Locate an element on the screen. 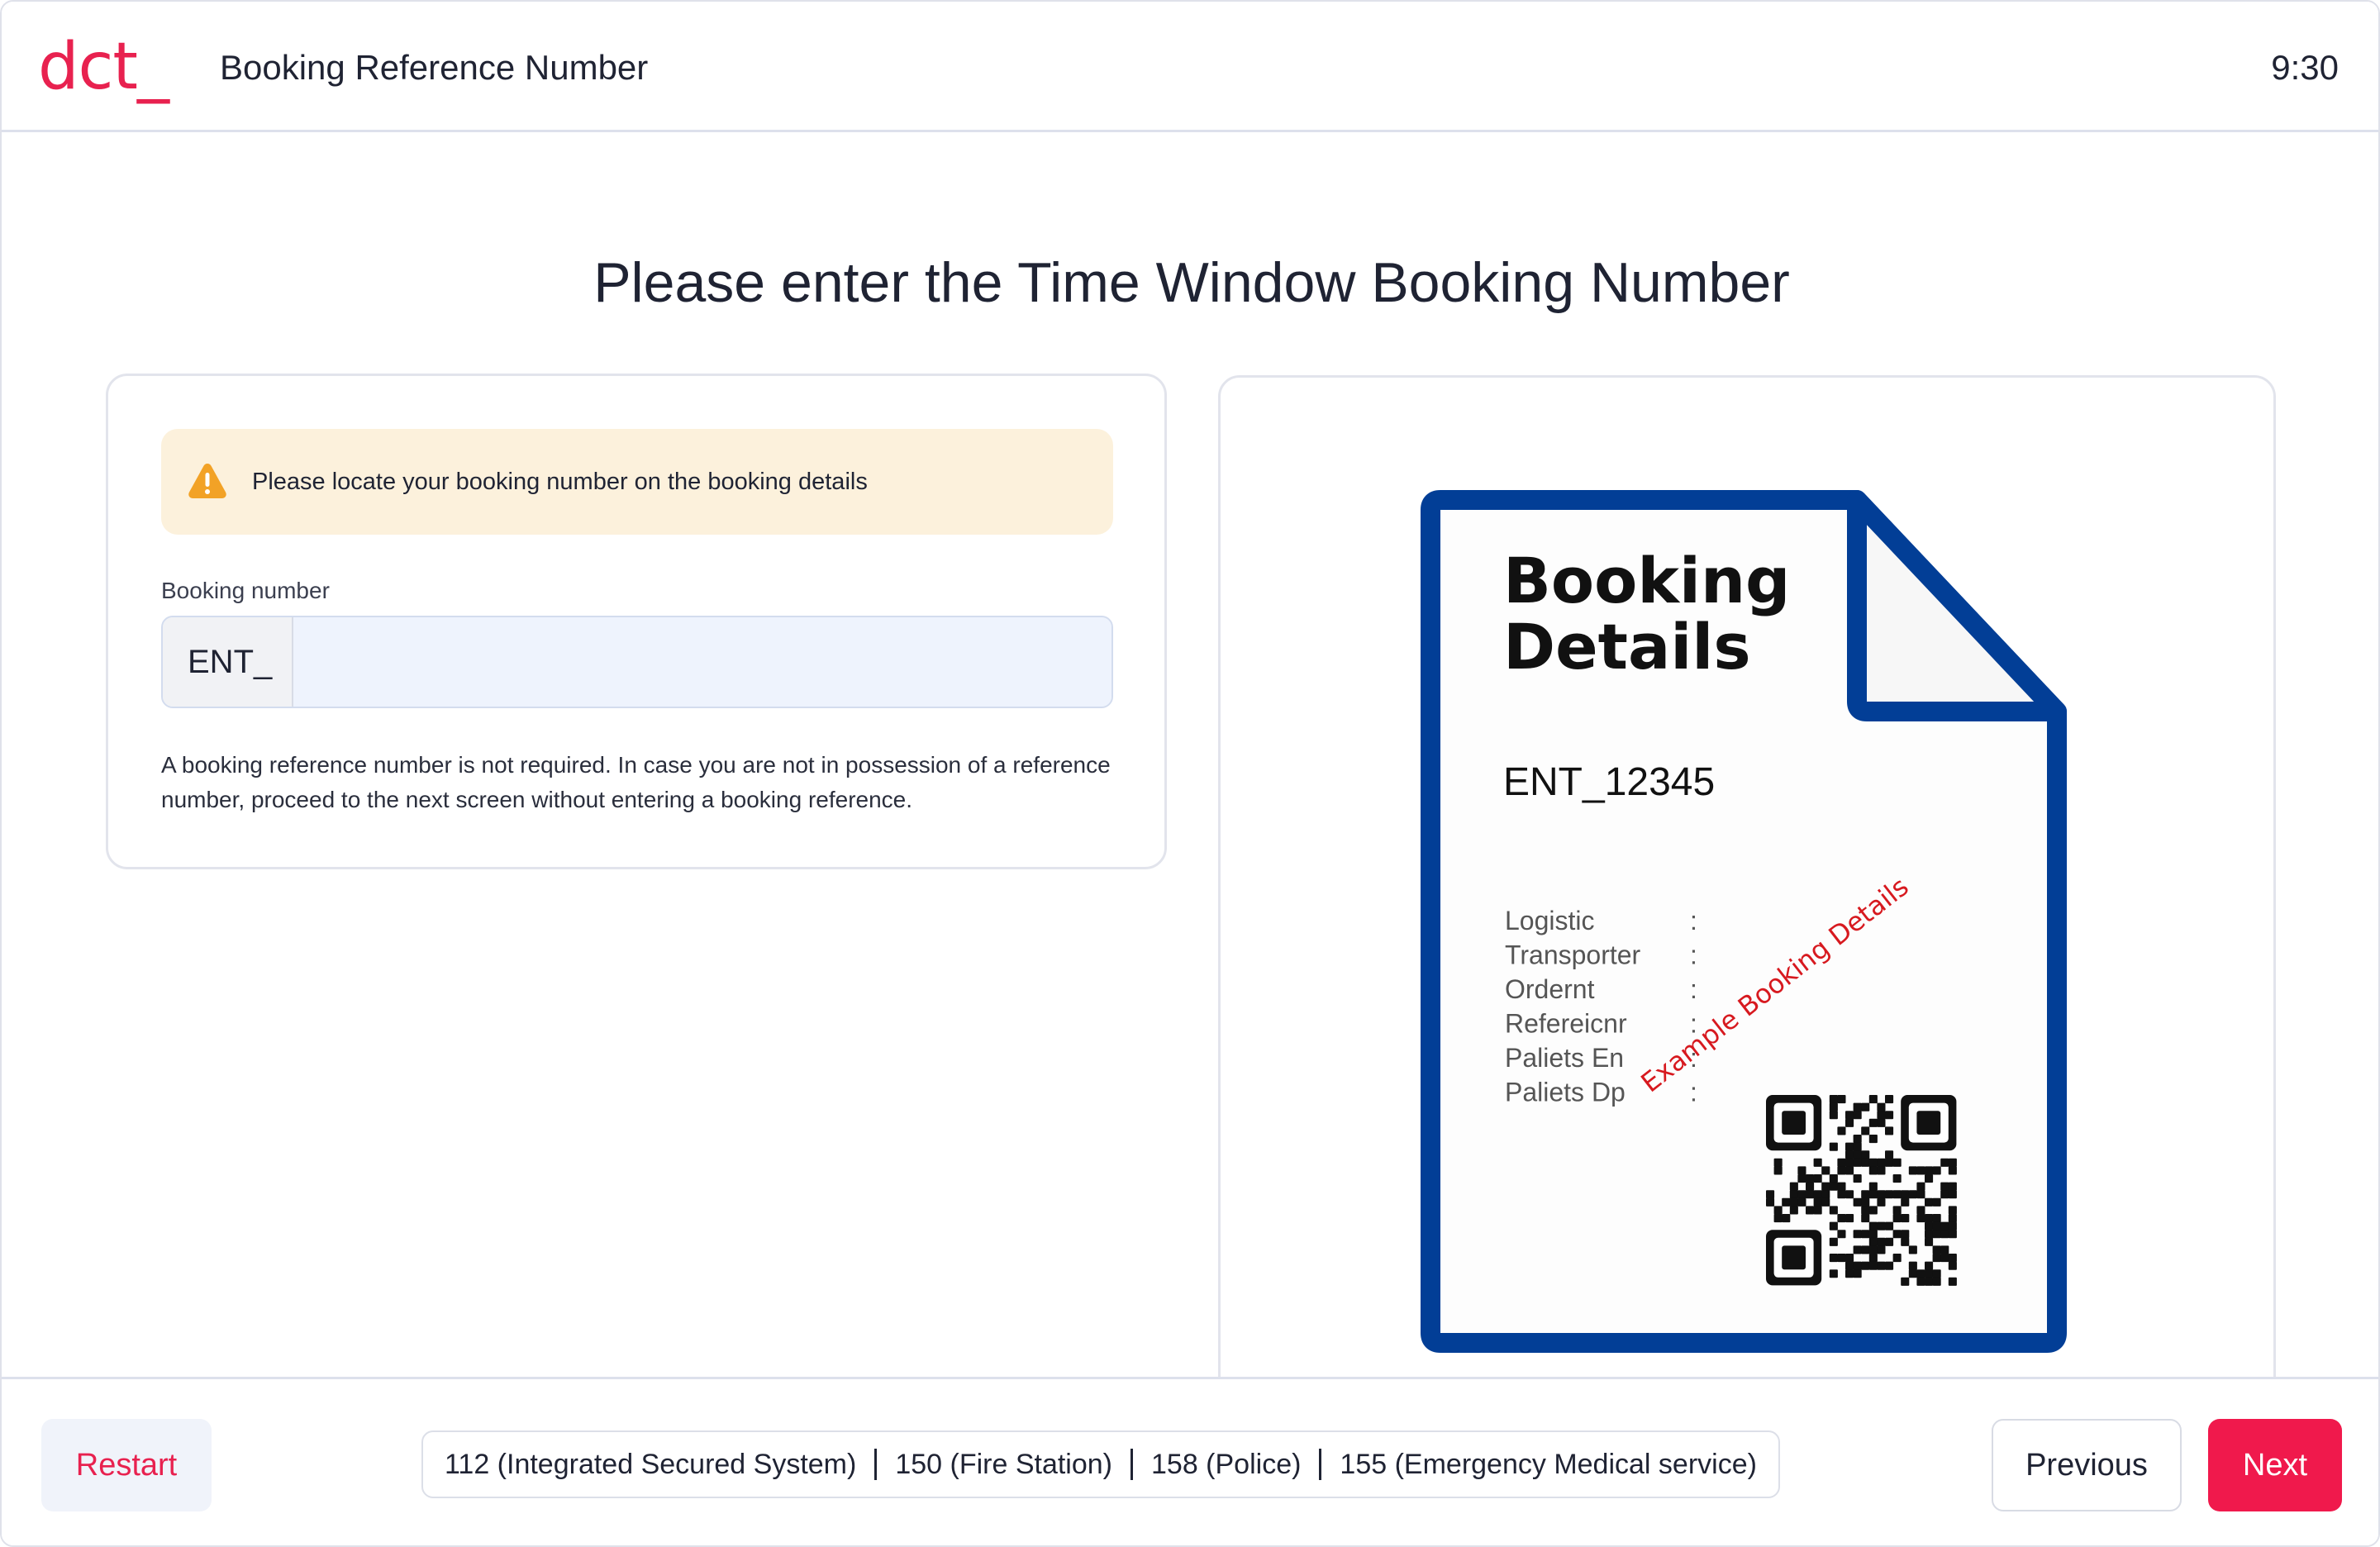 Image resolution: width=2380 pixels, height=1547 pixels. document-fold is located at coordinates (1957, 605).